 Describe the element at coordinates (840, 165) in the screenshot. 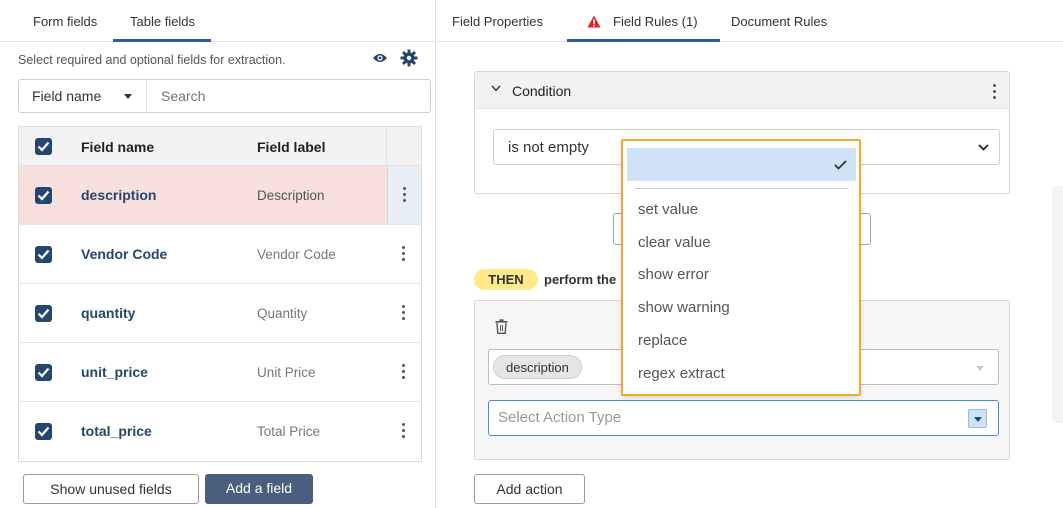

I see `checkmark-icon` at that location.